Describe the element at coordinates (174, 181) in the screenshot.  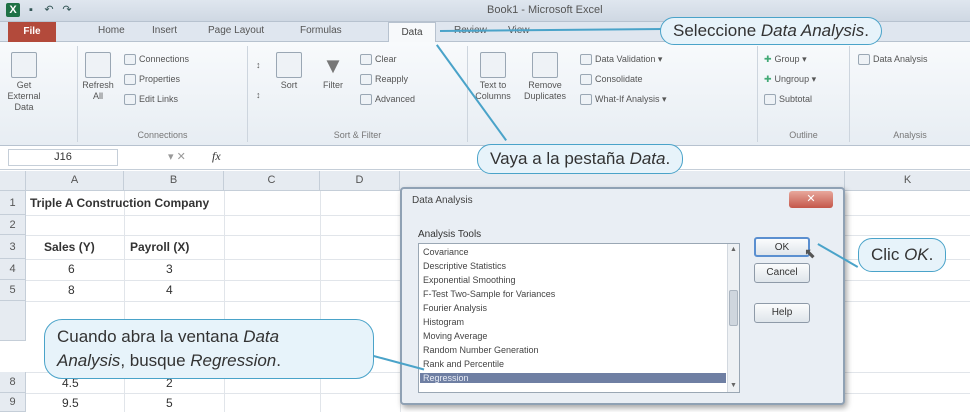
I see `column-header-b: B` at that location.